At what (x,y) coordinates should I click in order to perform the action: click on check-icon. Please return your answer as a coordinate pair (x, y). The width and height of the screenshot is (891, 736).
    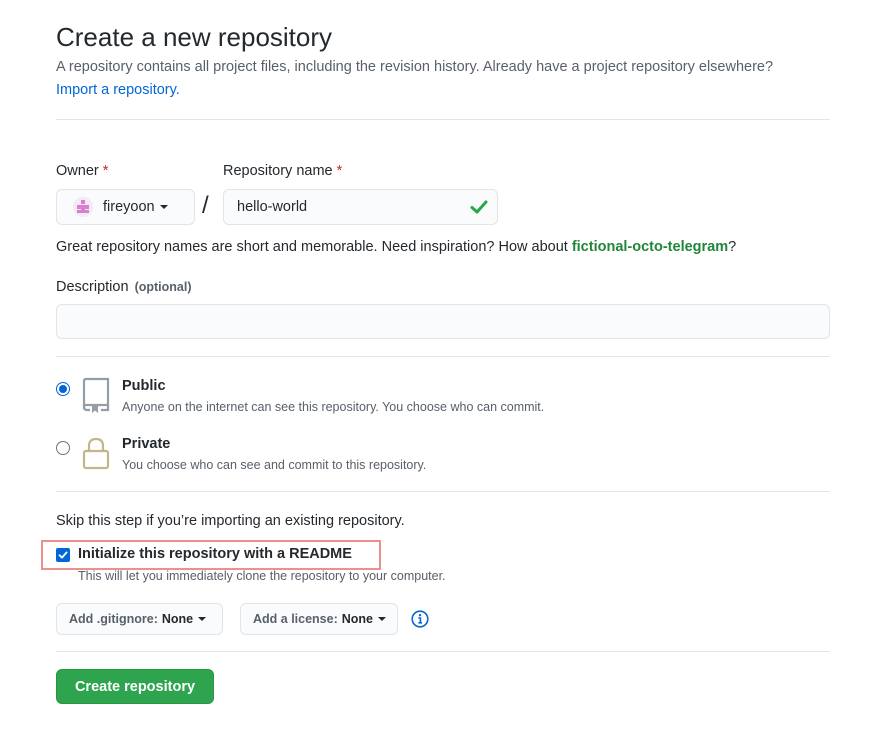
    Looking at the image, I should click on (479, 207).